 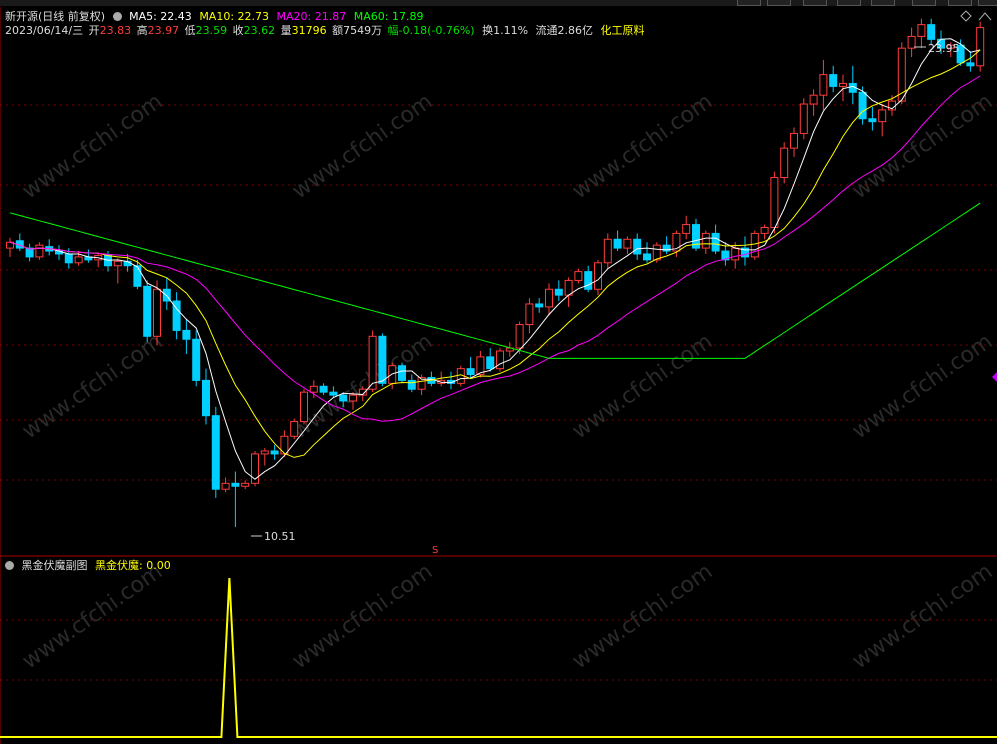 I want to click on window-control-icons, so click(x=976, y=16).